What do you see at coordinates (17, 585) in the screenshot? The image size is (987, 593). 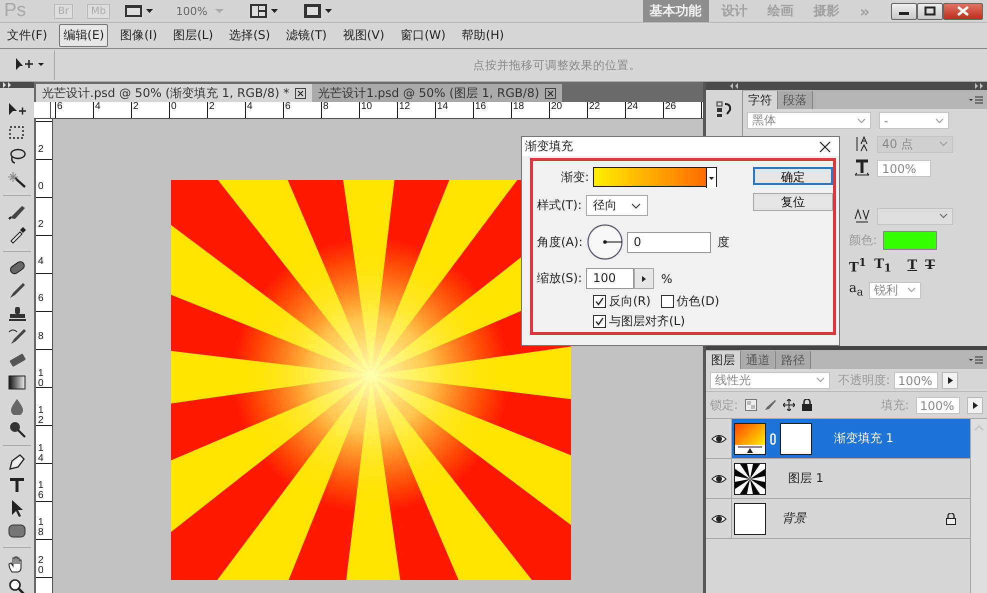 I see `zoom-icon` at bounding box center [17, 585].